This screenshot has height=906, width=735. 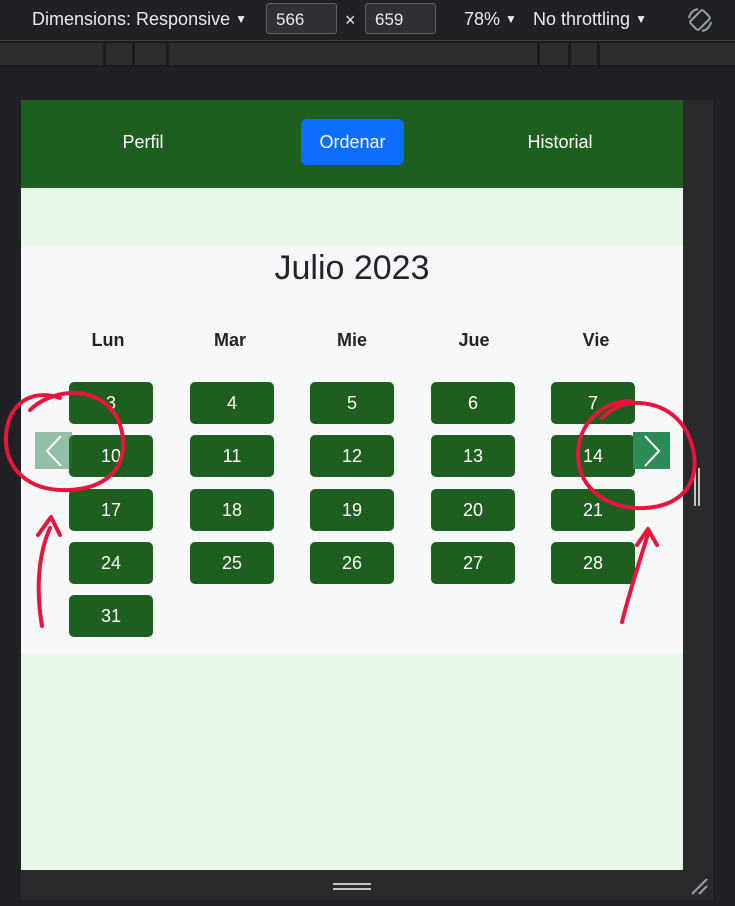 I want to click on times-symbol: ×, so click(x=350, y=20).